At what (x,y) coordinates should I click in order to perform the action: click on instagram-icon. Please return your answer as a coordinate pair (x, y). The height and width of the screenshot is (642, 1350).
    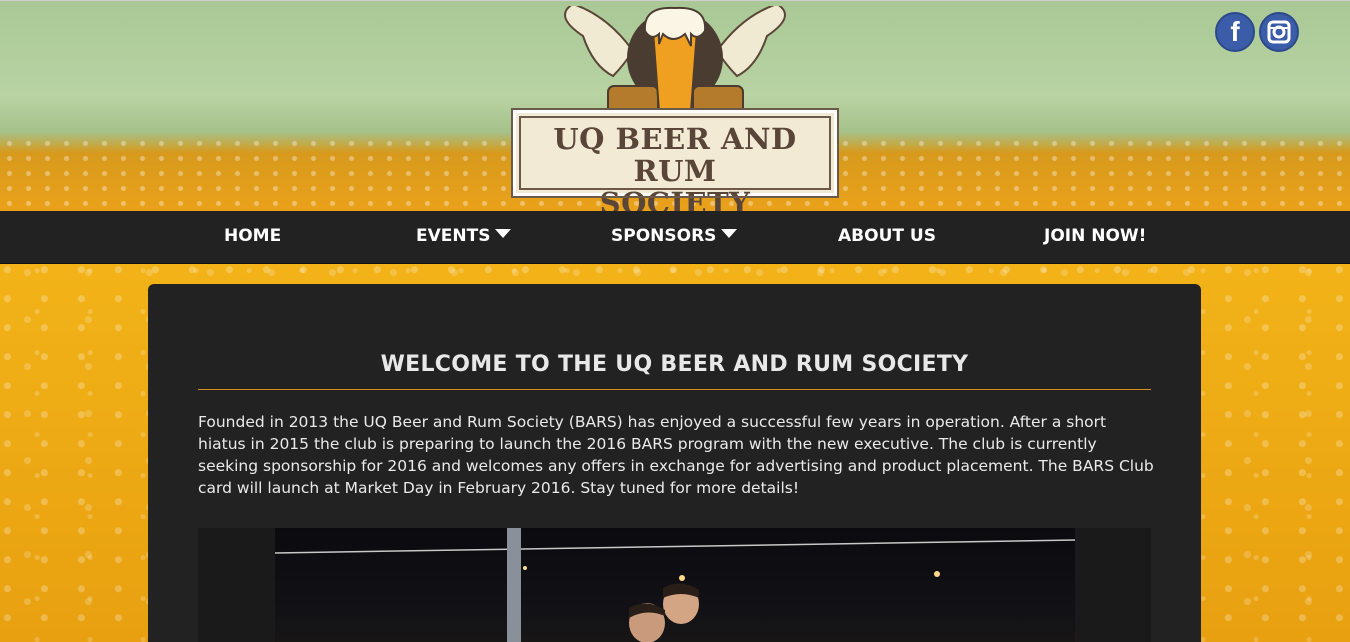
    Looking at the image, I should click on (1279, 32).